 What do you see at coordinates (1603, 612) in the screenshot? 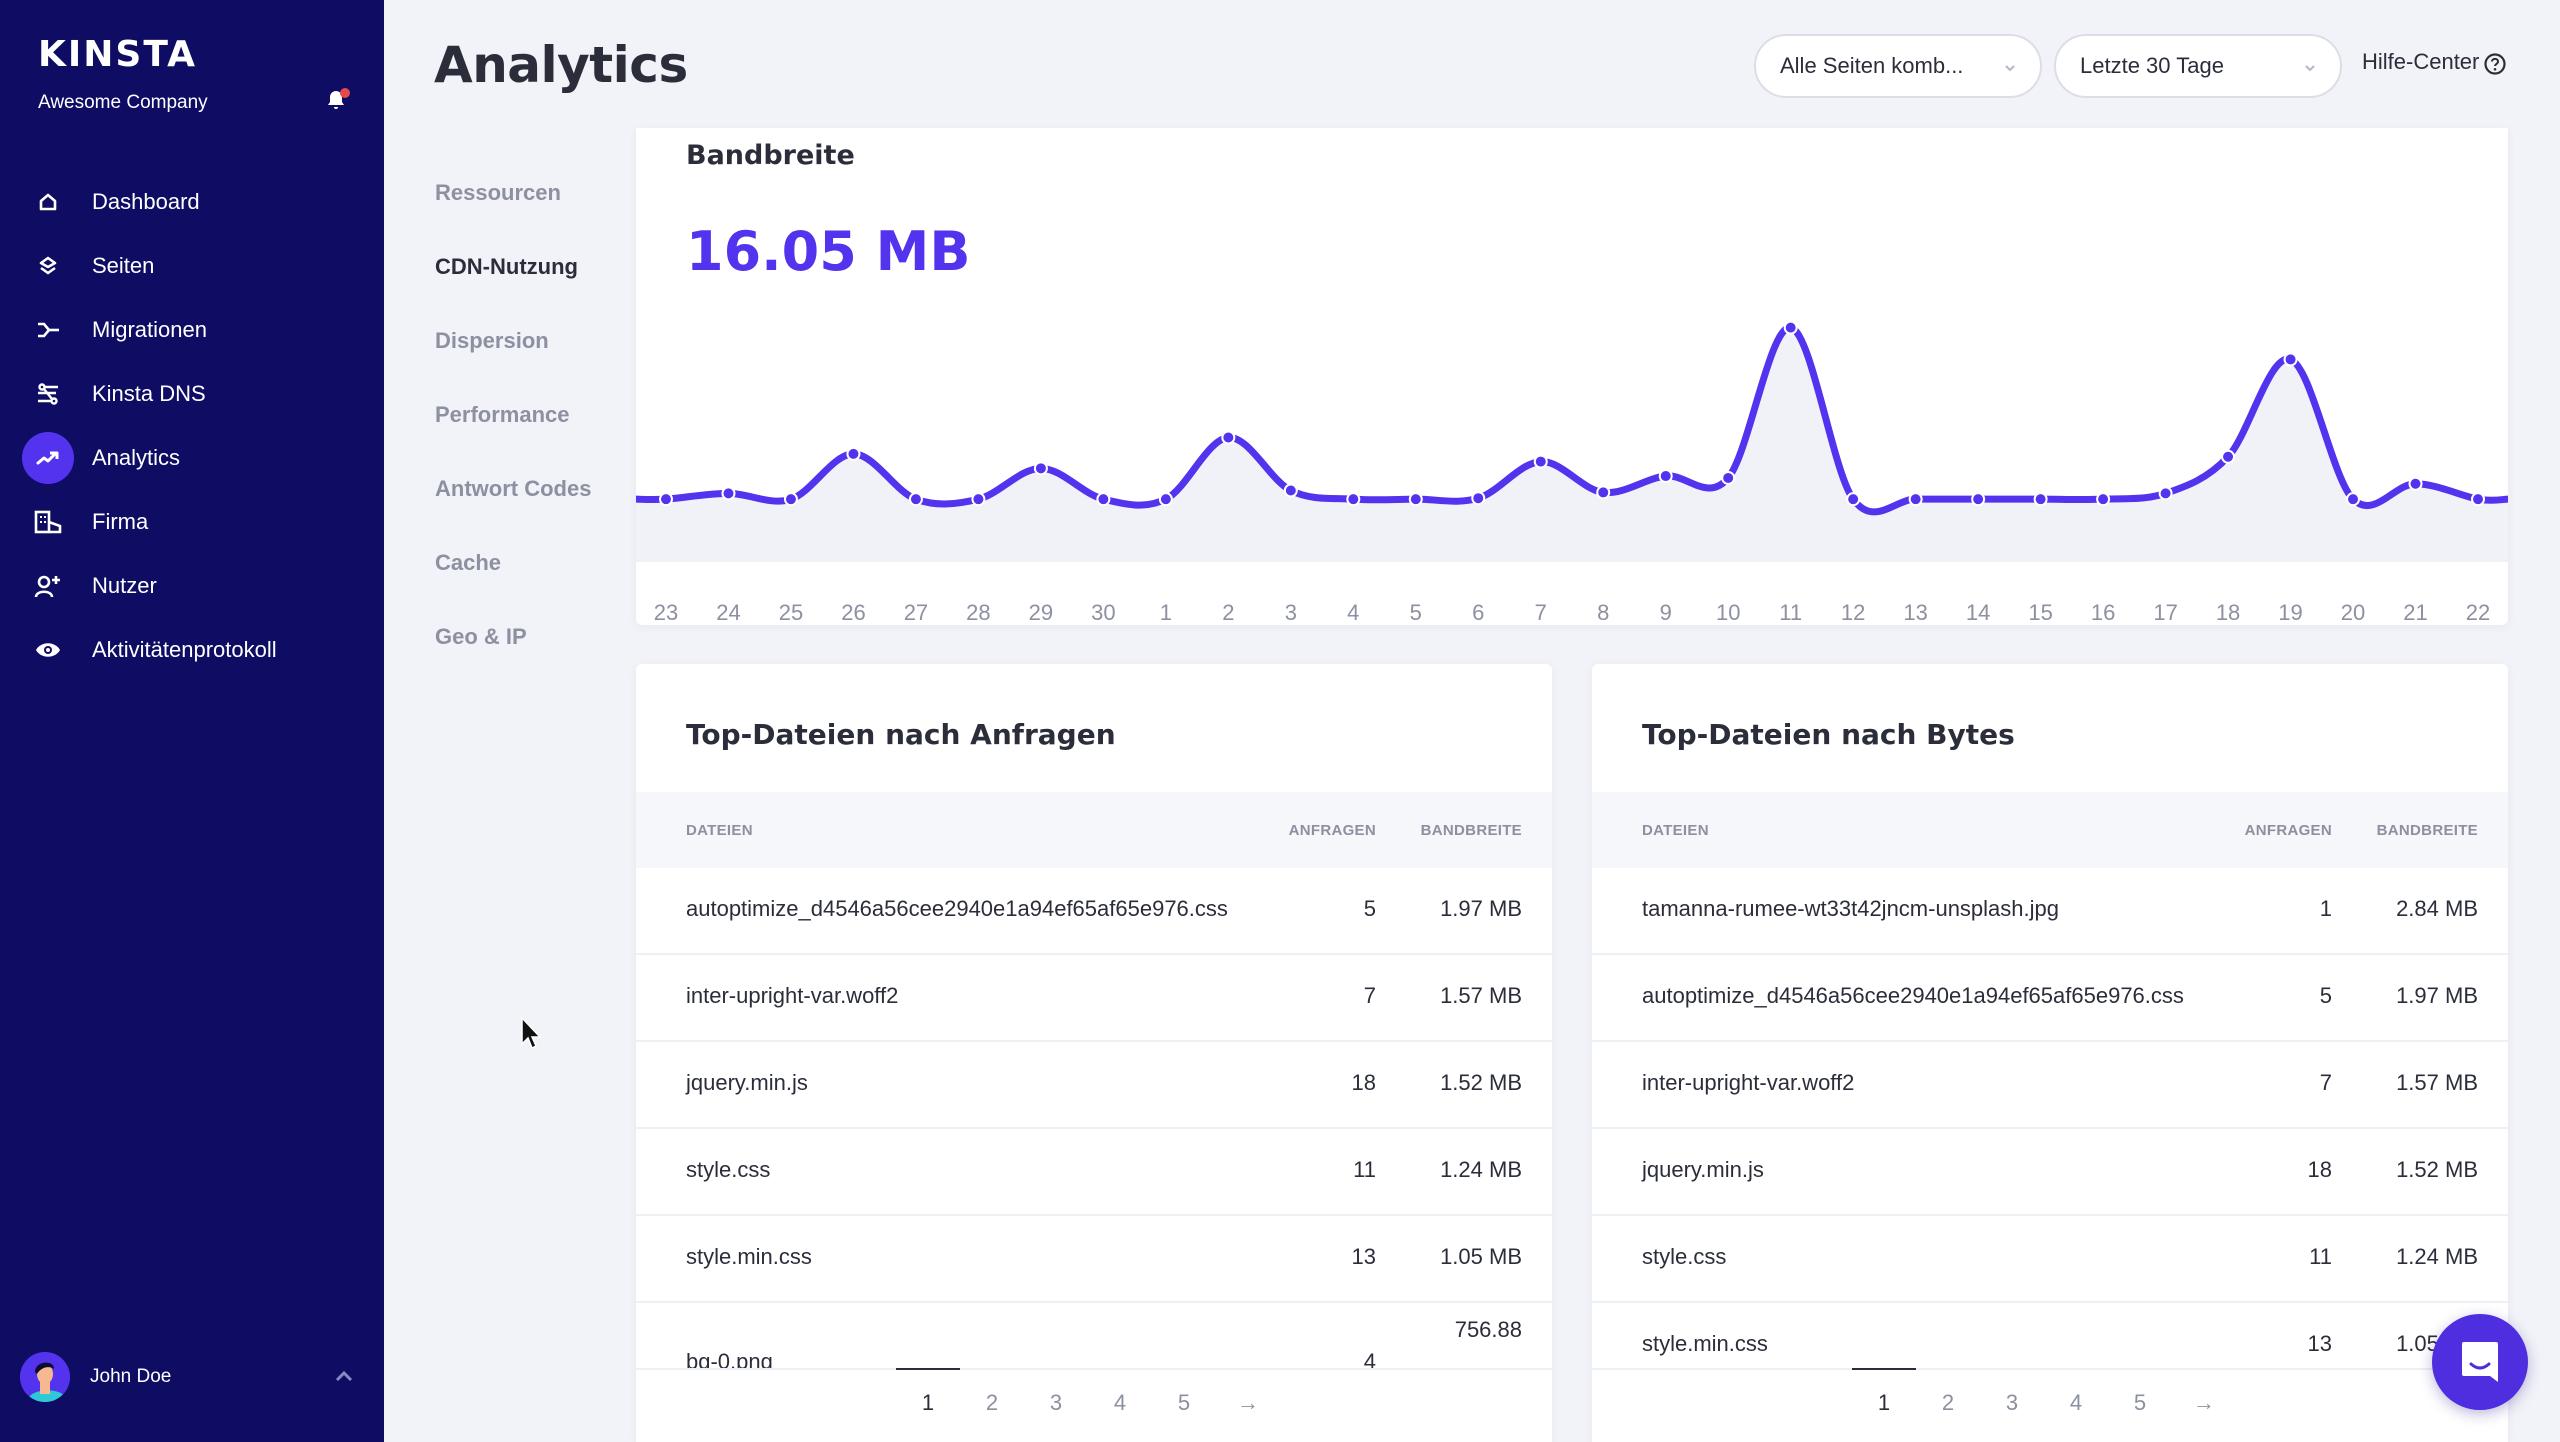
I see `x-tick-label: 8` at bounding box center [1603, 612].